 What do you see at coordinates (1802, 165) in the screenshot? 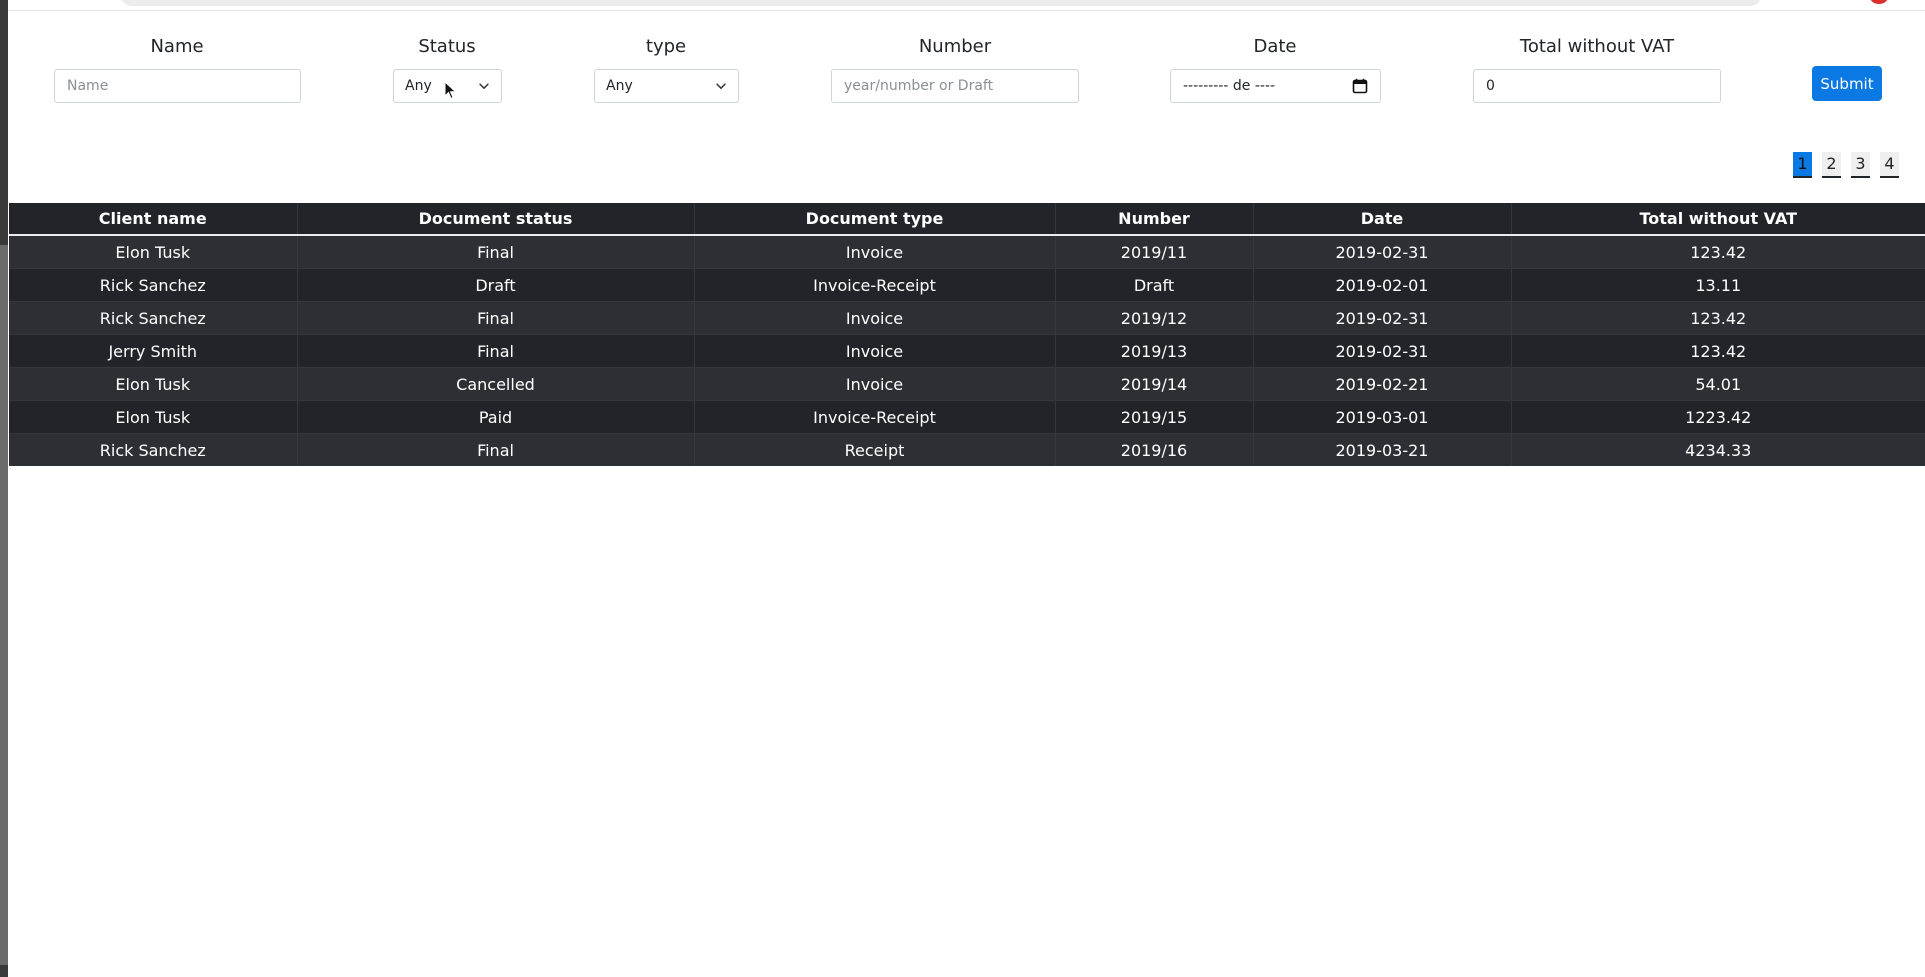
I see `page-button-1: 1` at bounding box center [1802, 165].